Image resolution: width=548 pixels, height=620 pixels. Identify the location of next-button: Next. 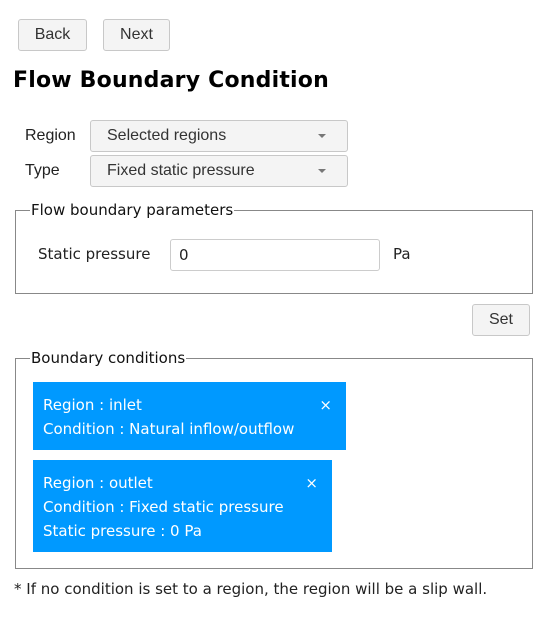
(136, 35).